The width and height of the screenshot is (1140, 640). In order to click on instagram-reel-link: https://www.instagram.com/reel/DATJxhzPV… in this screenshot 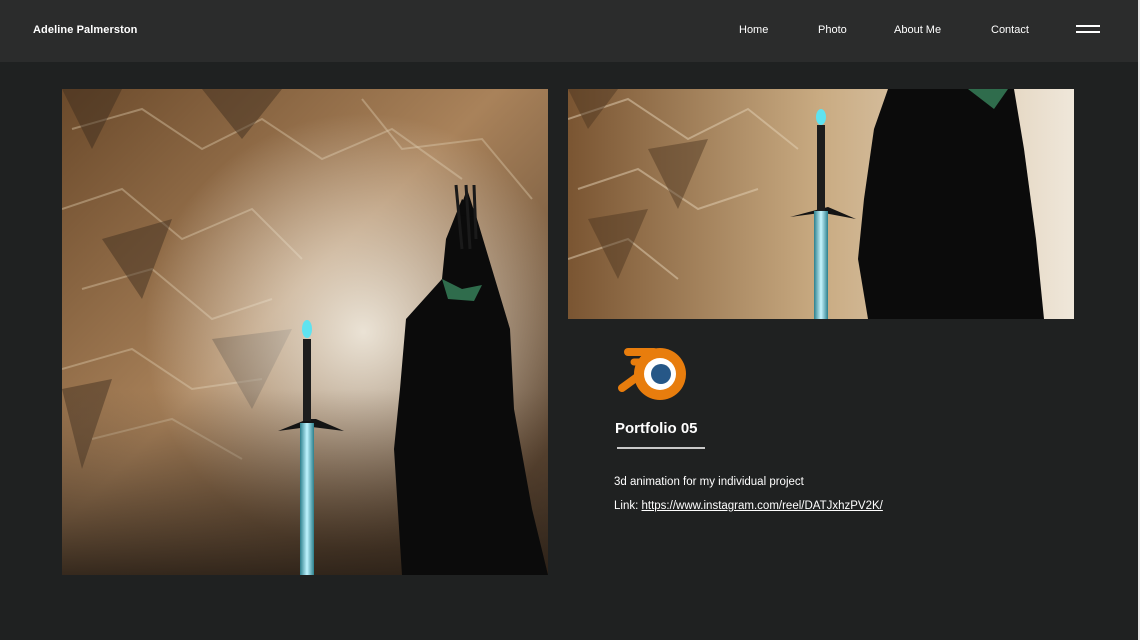, I will do `click(762, 506)`.